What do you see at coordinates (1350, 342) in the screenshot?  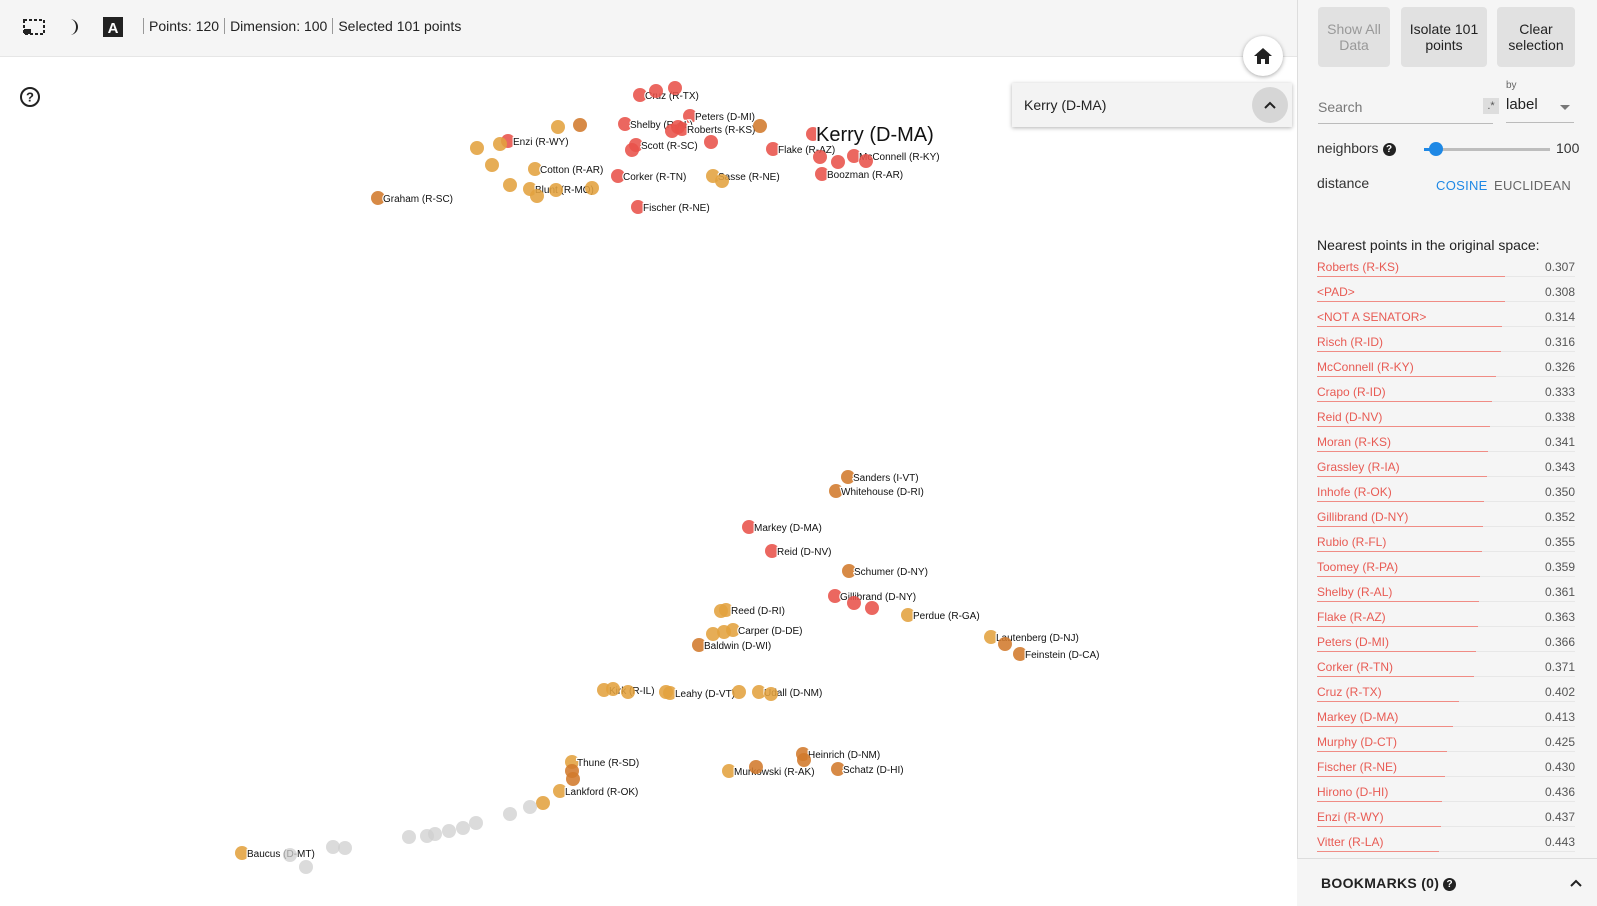 I see `neighbor-name: Risch (R-ID)` at bounding box center [1350, 342].